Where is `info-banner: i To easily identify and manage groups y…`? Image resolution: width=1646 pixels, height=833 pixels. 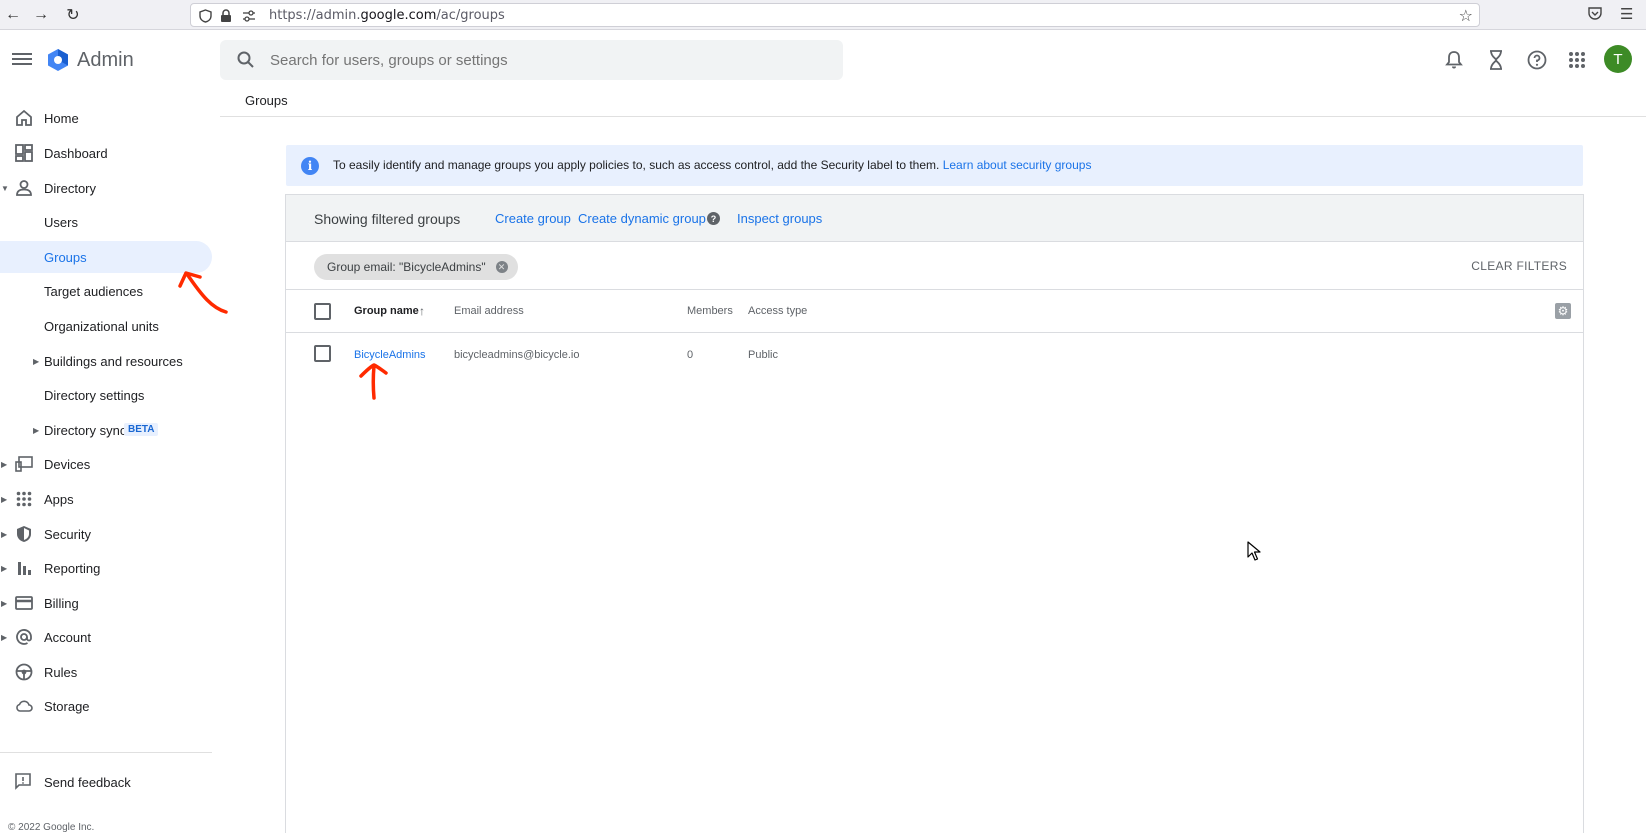 info-banner: i To easily identify and manage groups y… is located at coordinates (934, 165).